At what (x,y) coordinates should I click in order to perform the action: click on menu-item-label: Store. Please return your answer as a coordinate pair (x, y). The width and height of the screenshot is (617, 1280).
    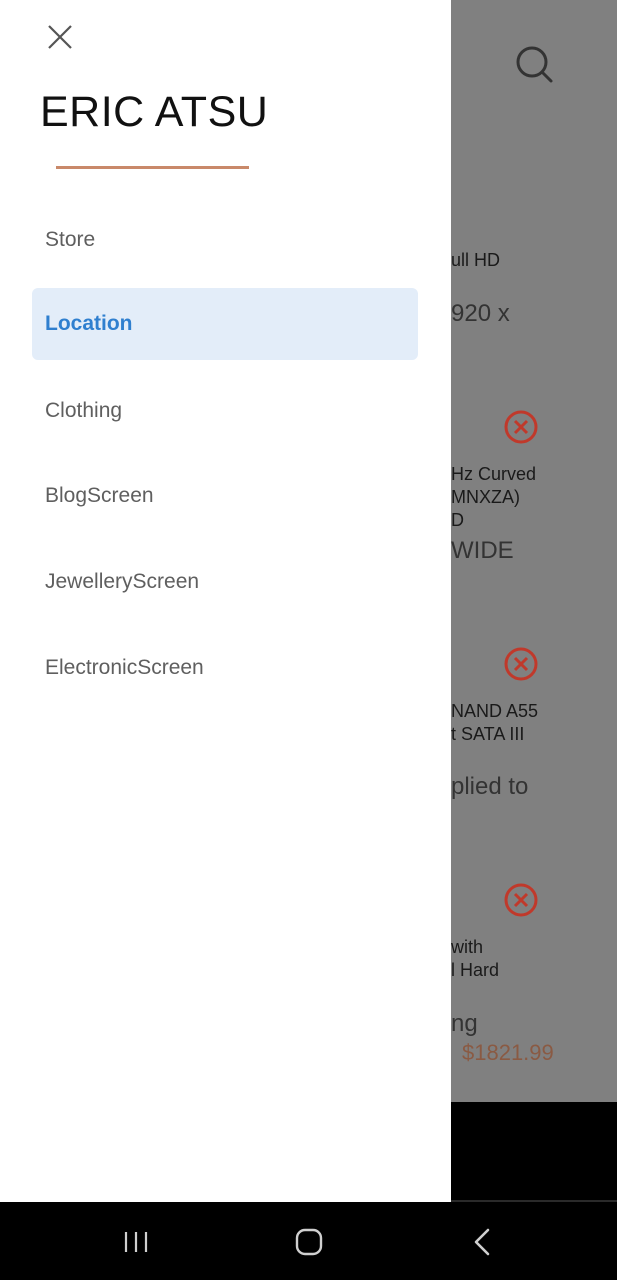
    Looking at the image, I should click on (70, 239).